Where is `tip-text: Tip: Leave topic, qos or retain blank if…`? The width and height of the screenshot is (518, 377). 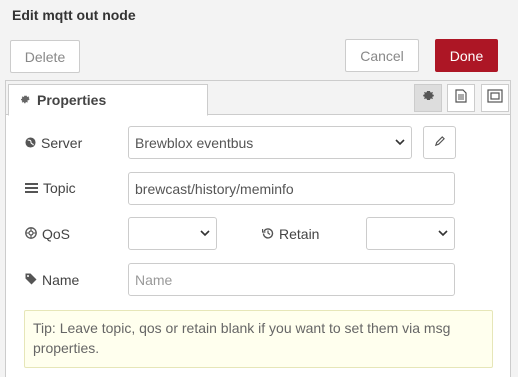 tip-text: Tip: Leave topic, qos or retain blank if… is located at coordinates (242, 338).